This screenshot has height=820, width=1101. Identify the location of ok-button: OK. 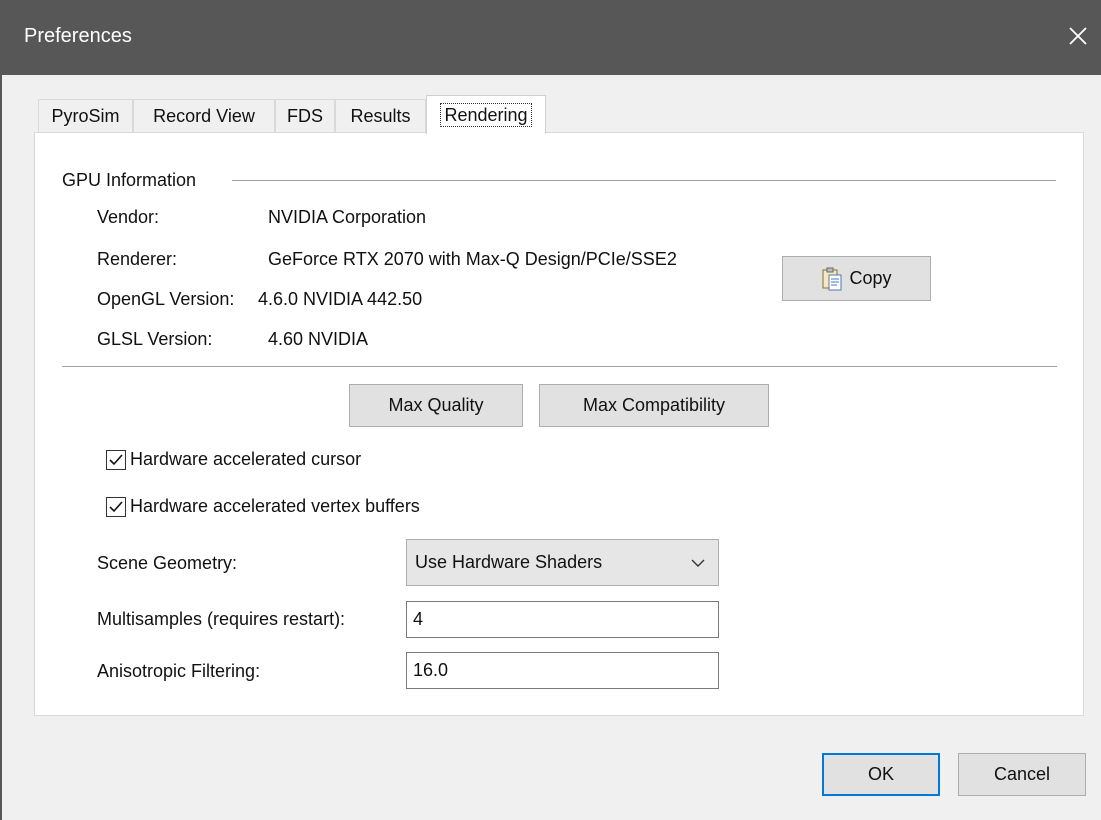
(881, 774).